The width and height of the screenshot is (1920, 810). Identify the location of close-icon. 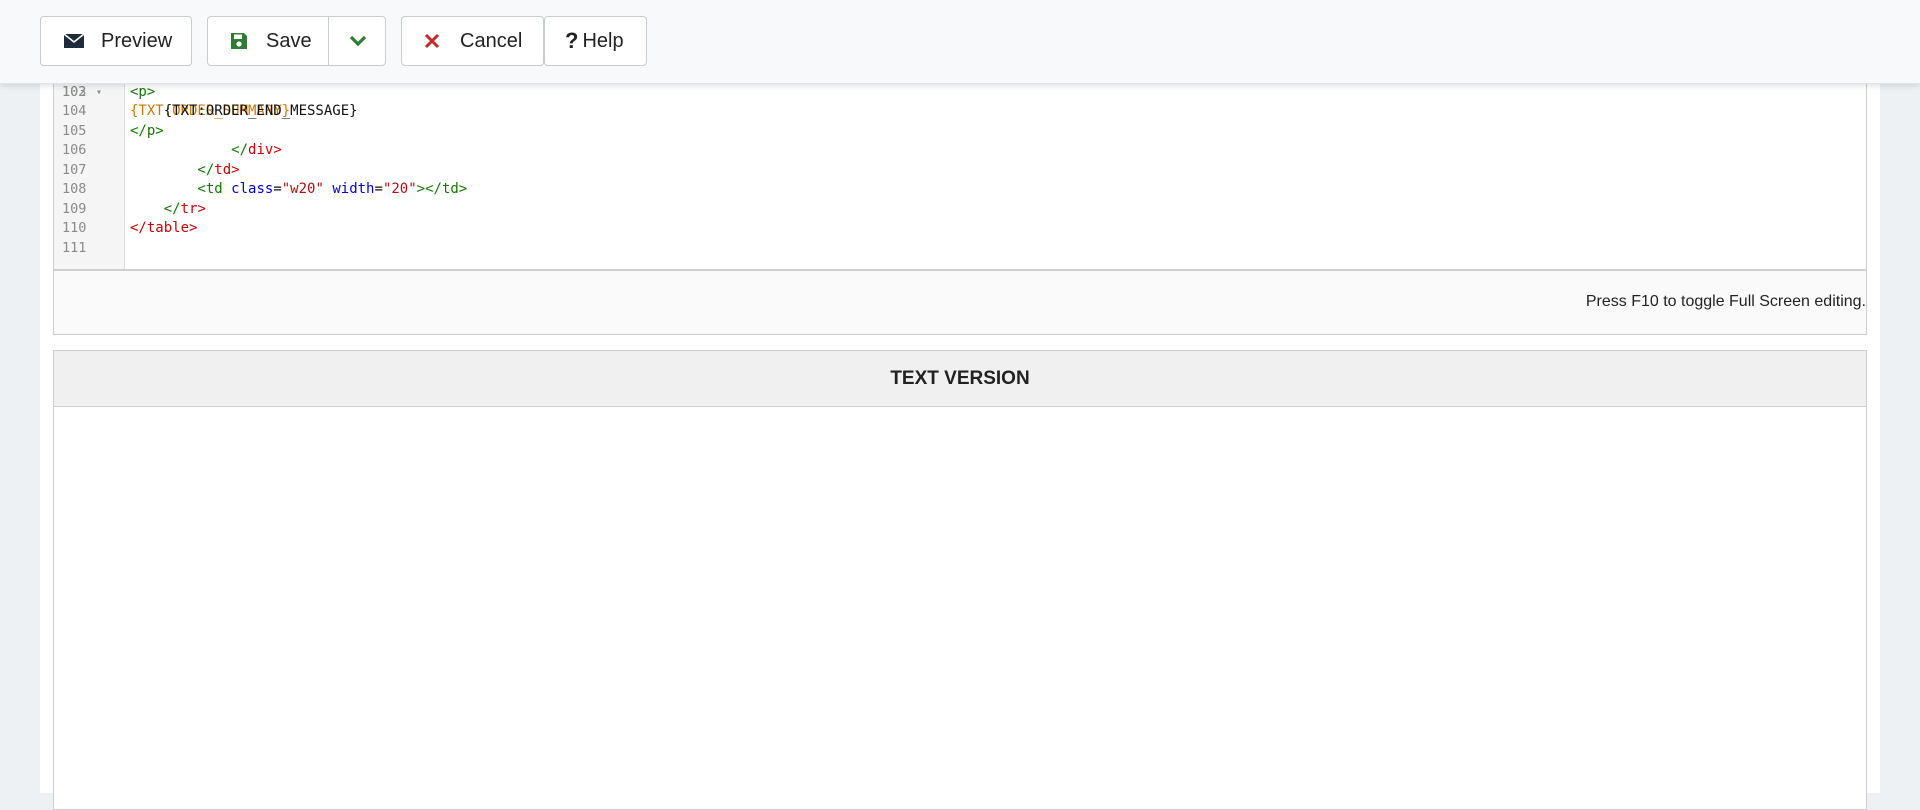
(432, 41).